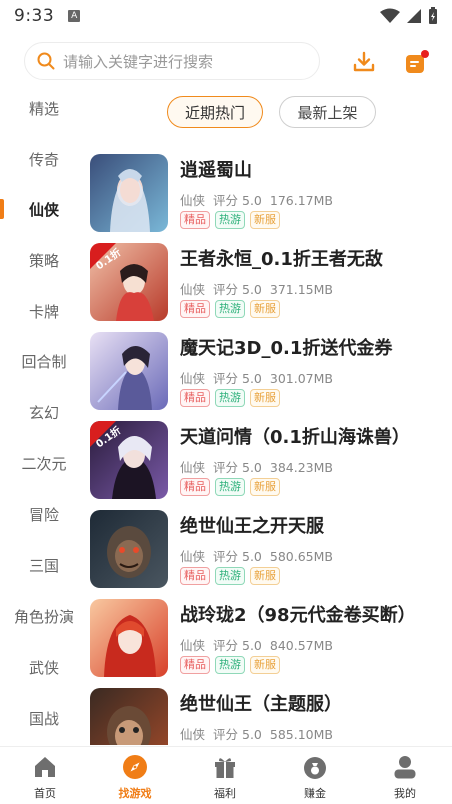 The width and height of the screenshot is (452, 804). Describe the element at coordinates (364, 62) in the screenshot. I see `download-icon` at that location.